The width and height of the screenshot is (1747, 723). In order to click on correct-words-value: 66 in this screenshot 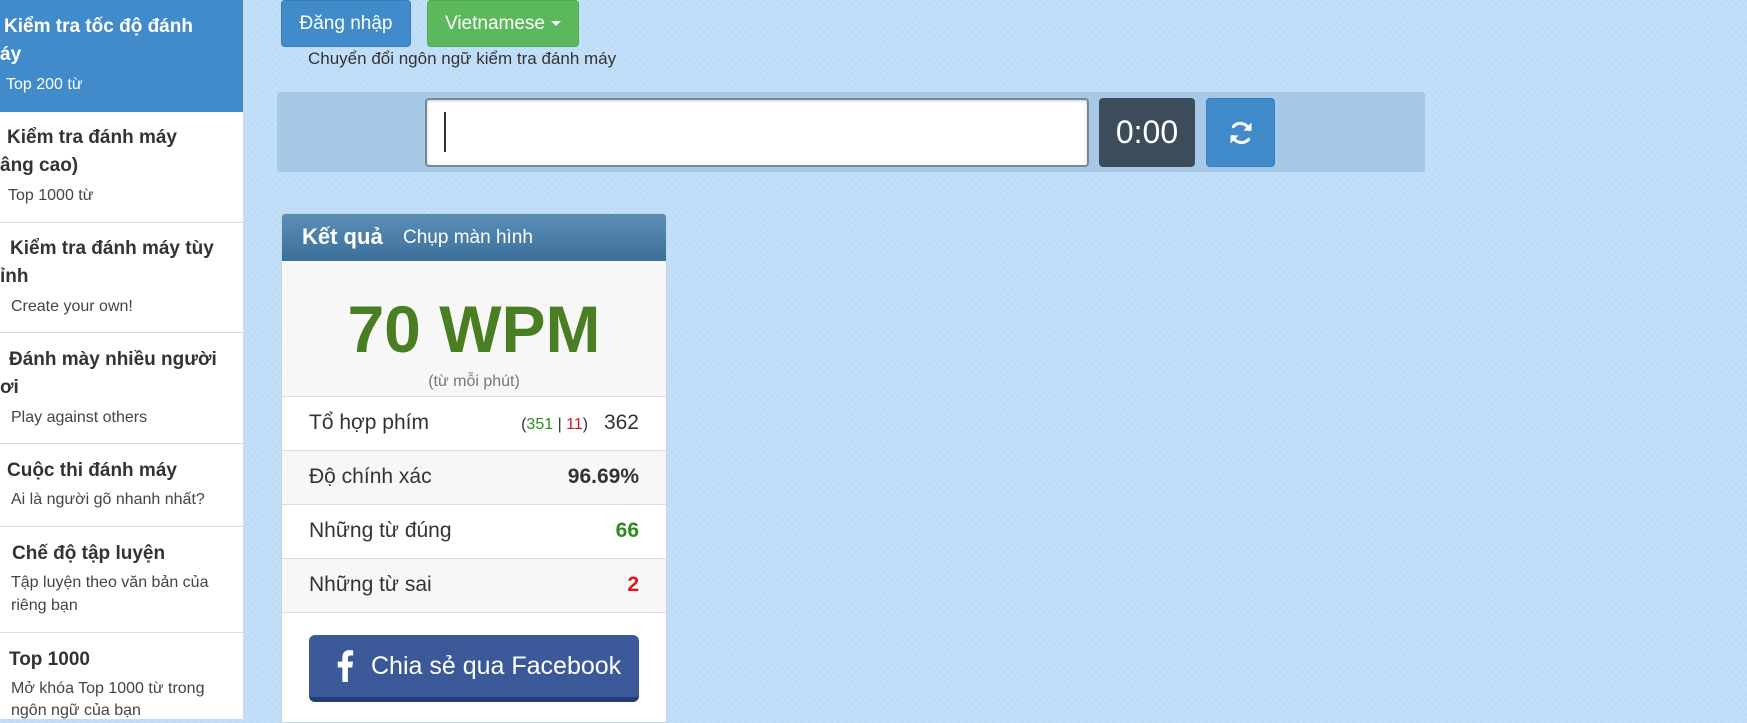, I will do `click(627, 530)`.